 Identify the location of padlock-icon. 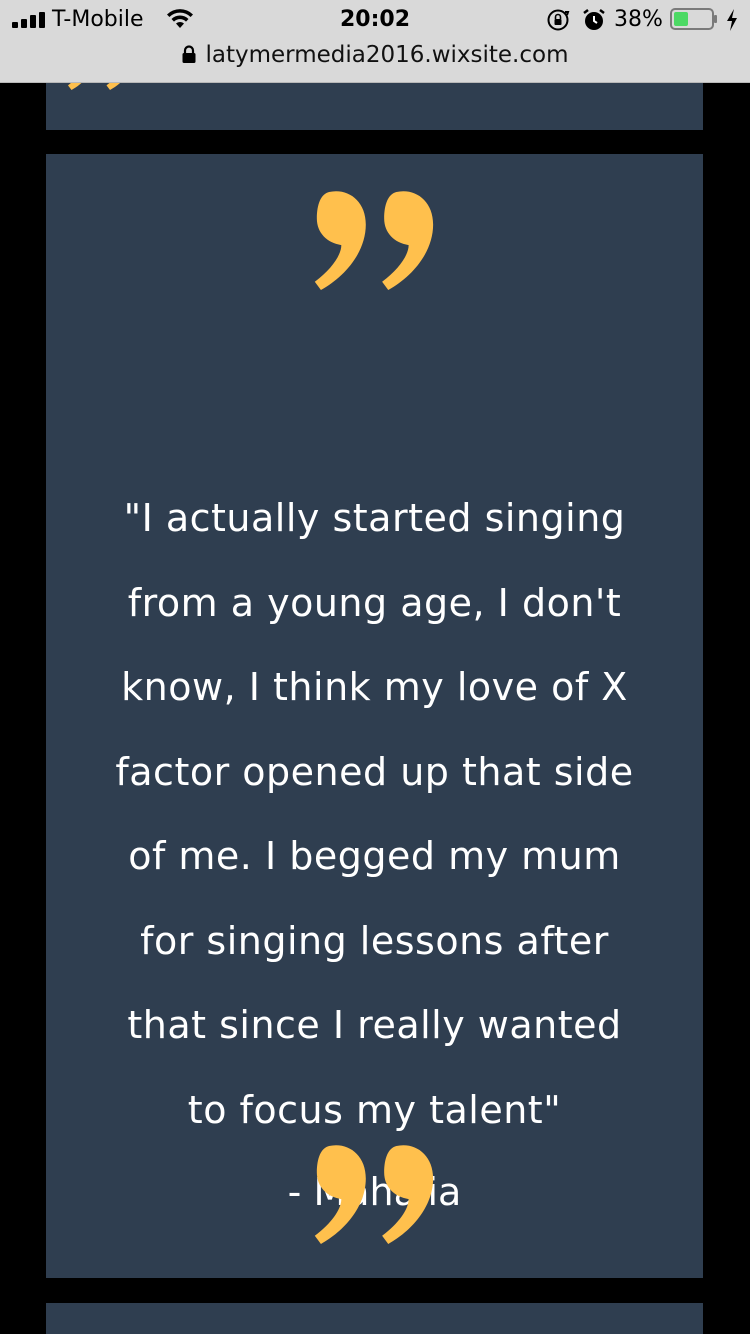
(188, 54).